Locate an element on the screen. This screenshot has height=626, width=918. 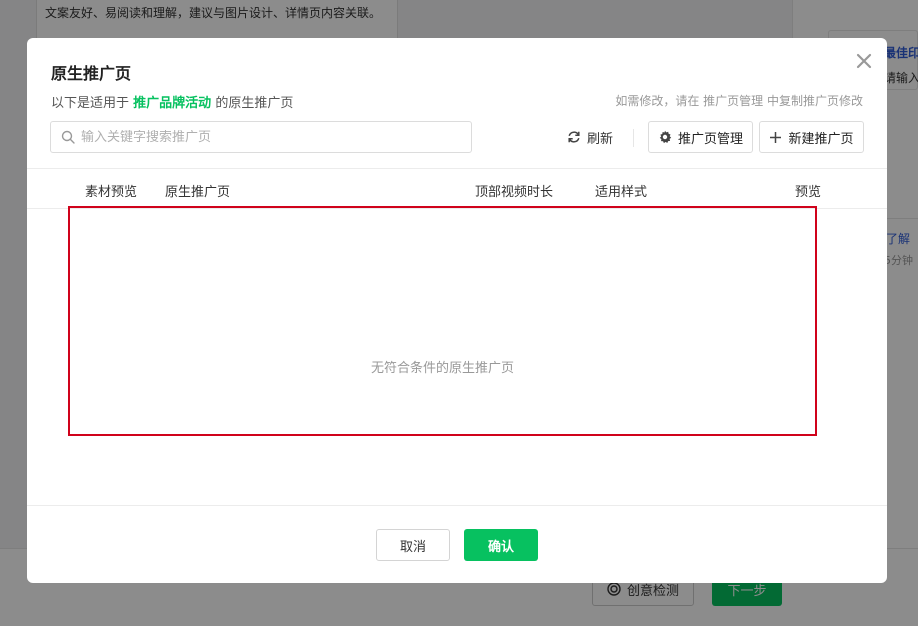
close-button is located at coordinates (864, 61).